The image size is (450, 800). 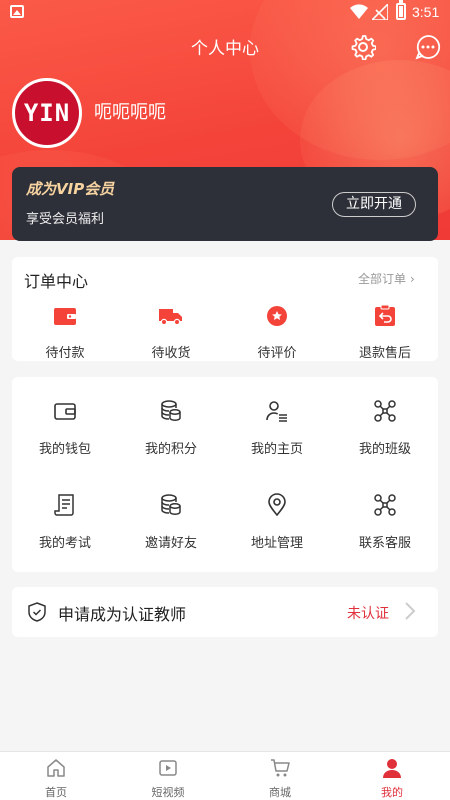 I want to click on bottom-tab-bar: 首页 短视频 商城 我的, so click(x=225, y=775).